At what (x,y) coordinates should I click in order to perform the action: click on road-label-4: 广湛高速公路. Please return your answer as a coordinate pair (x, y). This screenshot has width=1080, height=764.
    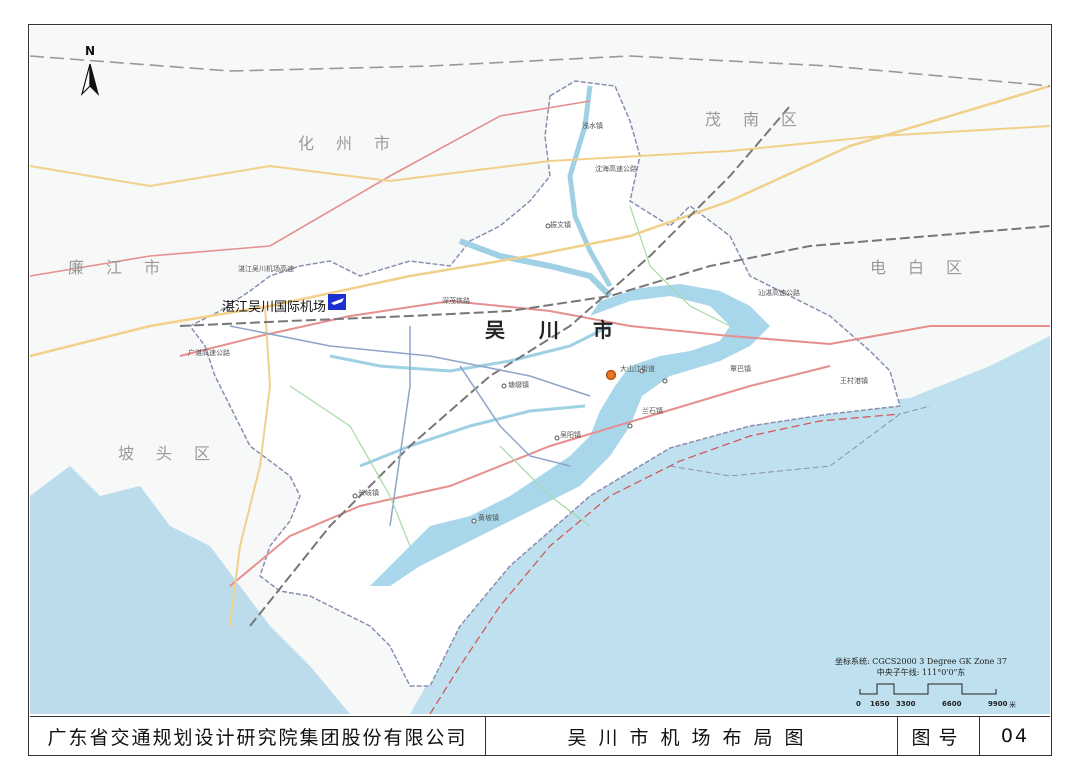
    Looking at the image, I should click on (209, 353).